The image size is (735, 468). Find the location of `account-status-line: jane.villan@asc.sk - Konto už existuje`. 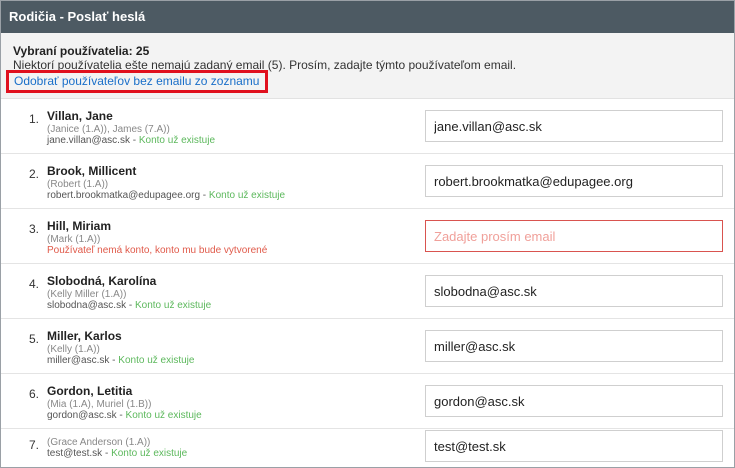

account-status-line: jane.villan@asc.sk - Konto už existuje is located at coordinates (131, 140).